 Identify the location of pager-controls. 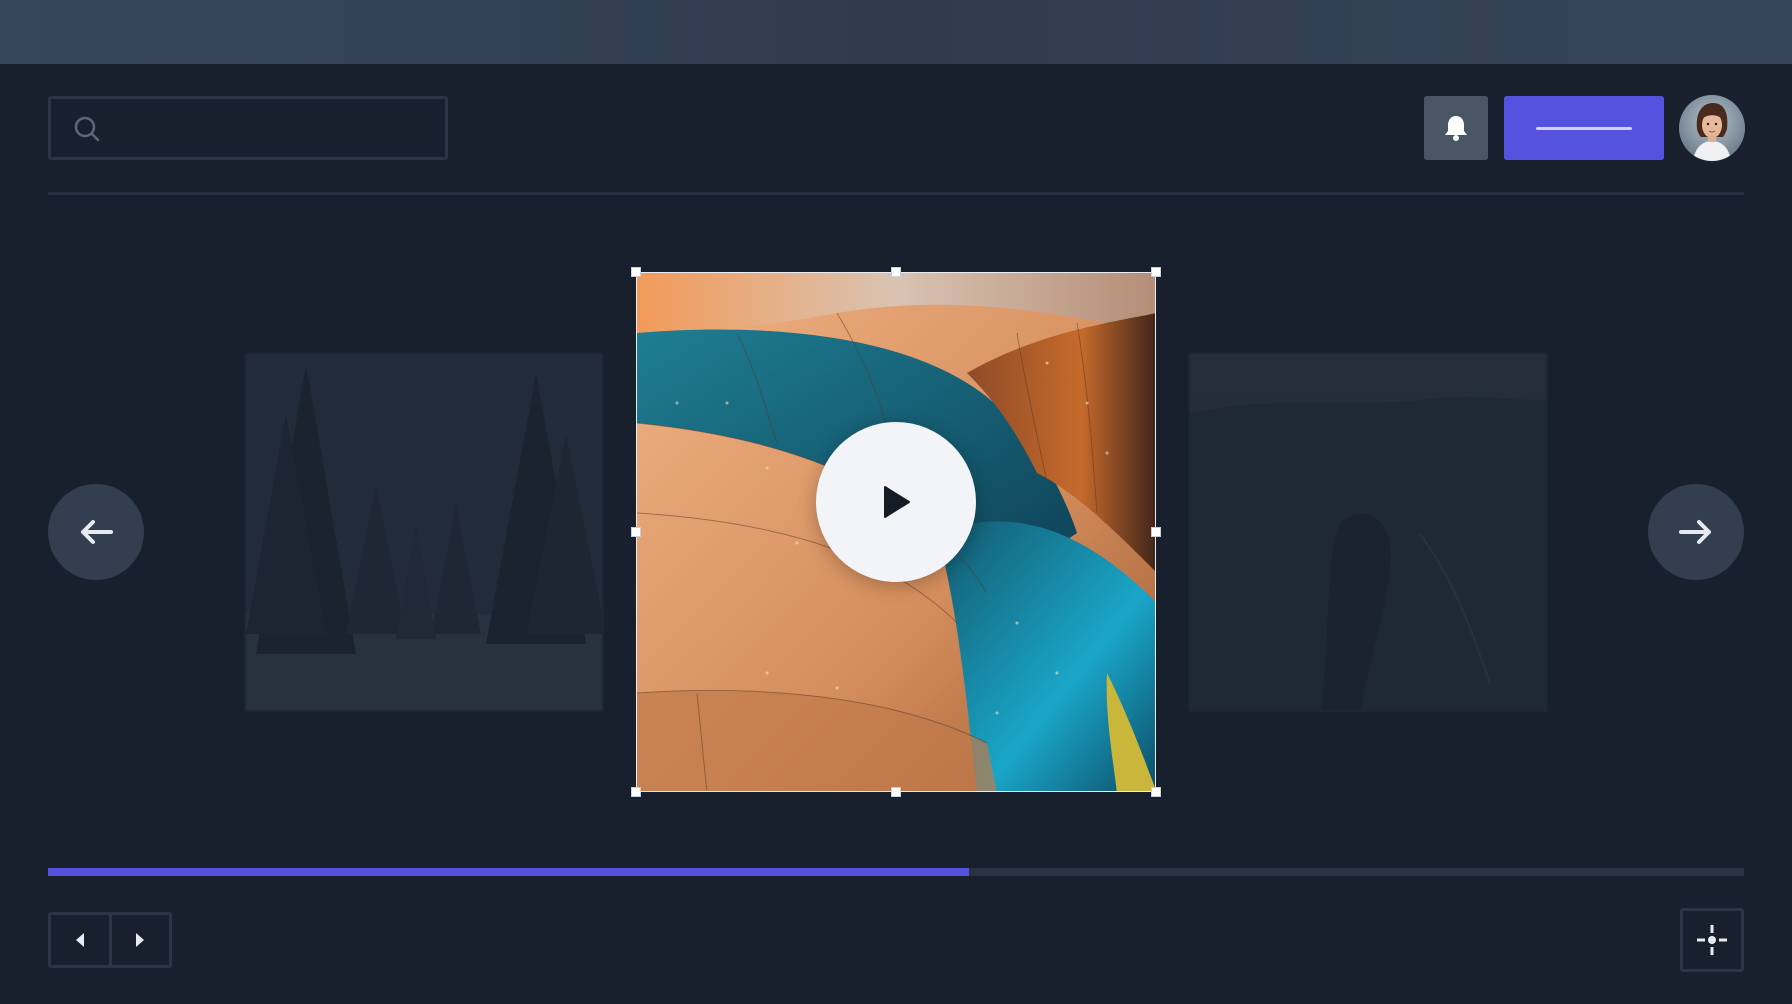
(110, 940).